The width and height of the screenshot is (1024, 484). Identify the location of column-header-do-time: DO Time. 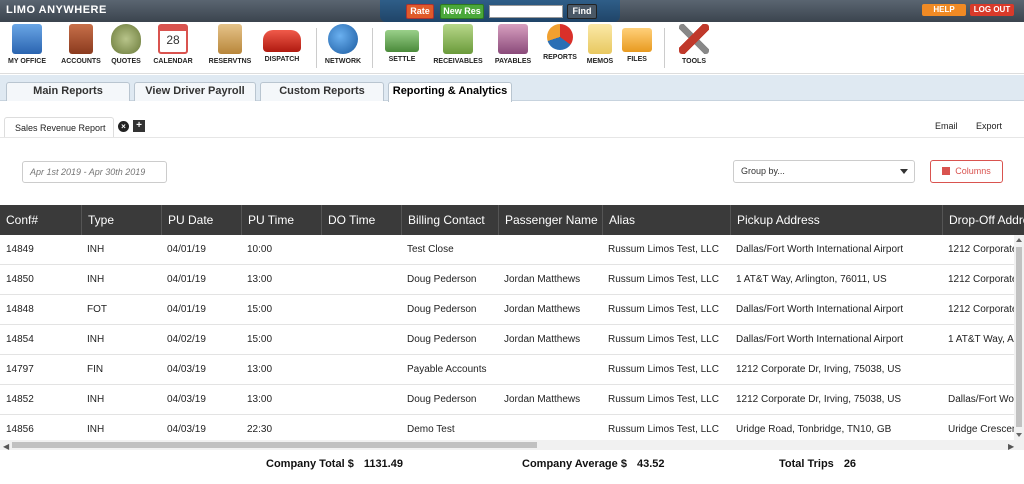
(361, 220).